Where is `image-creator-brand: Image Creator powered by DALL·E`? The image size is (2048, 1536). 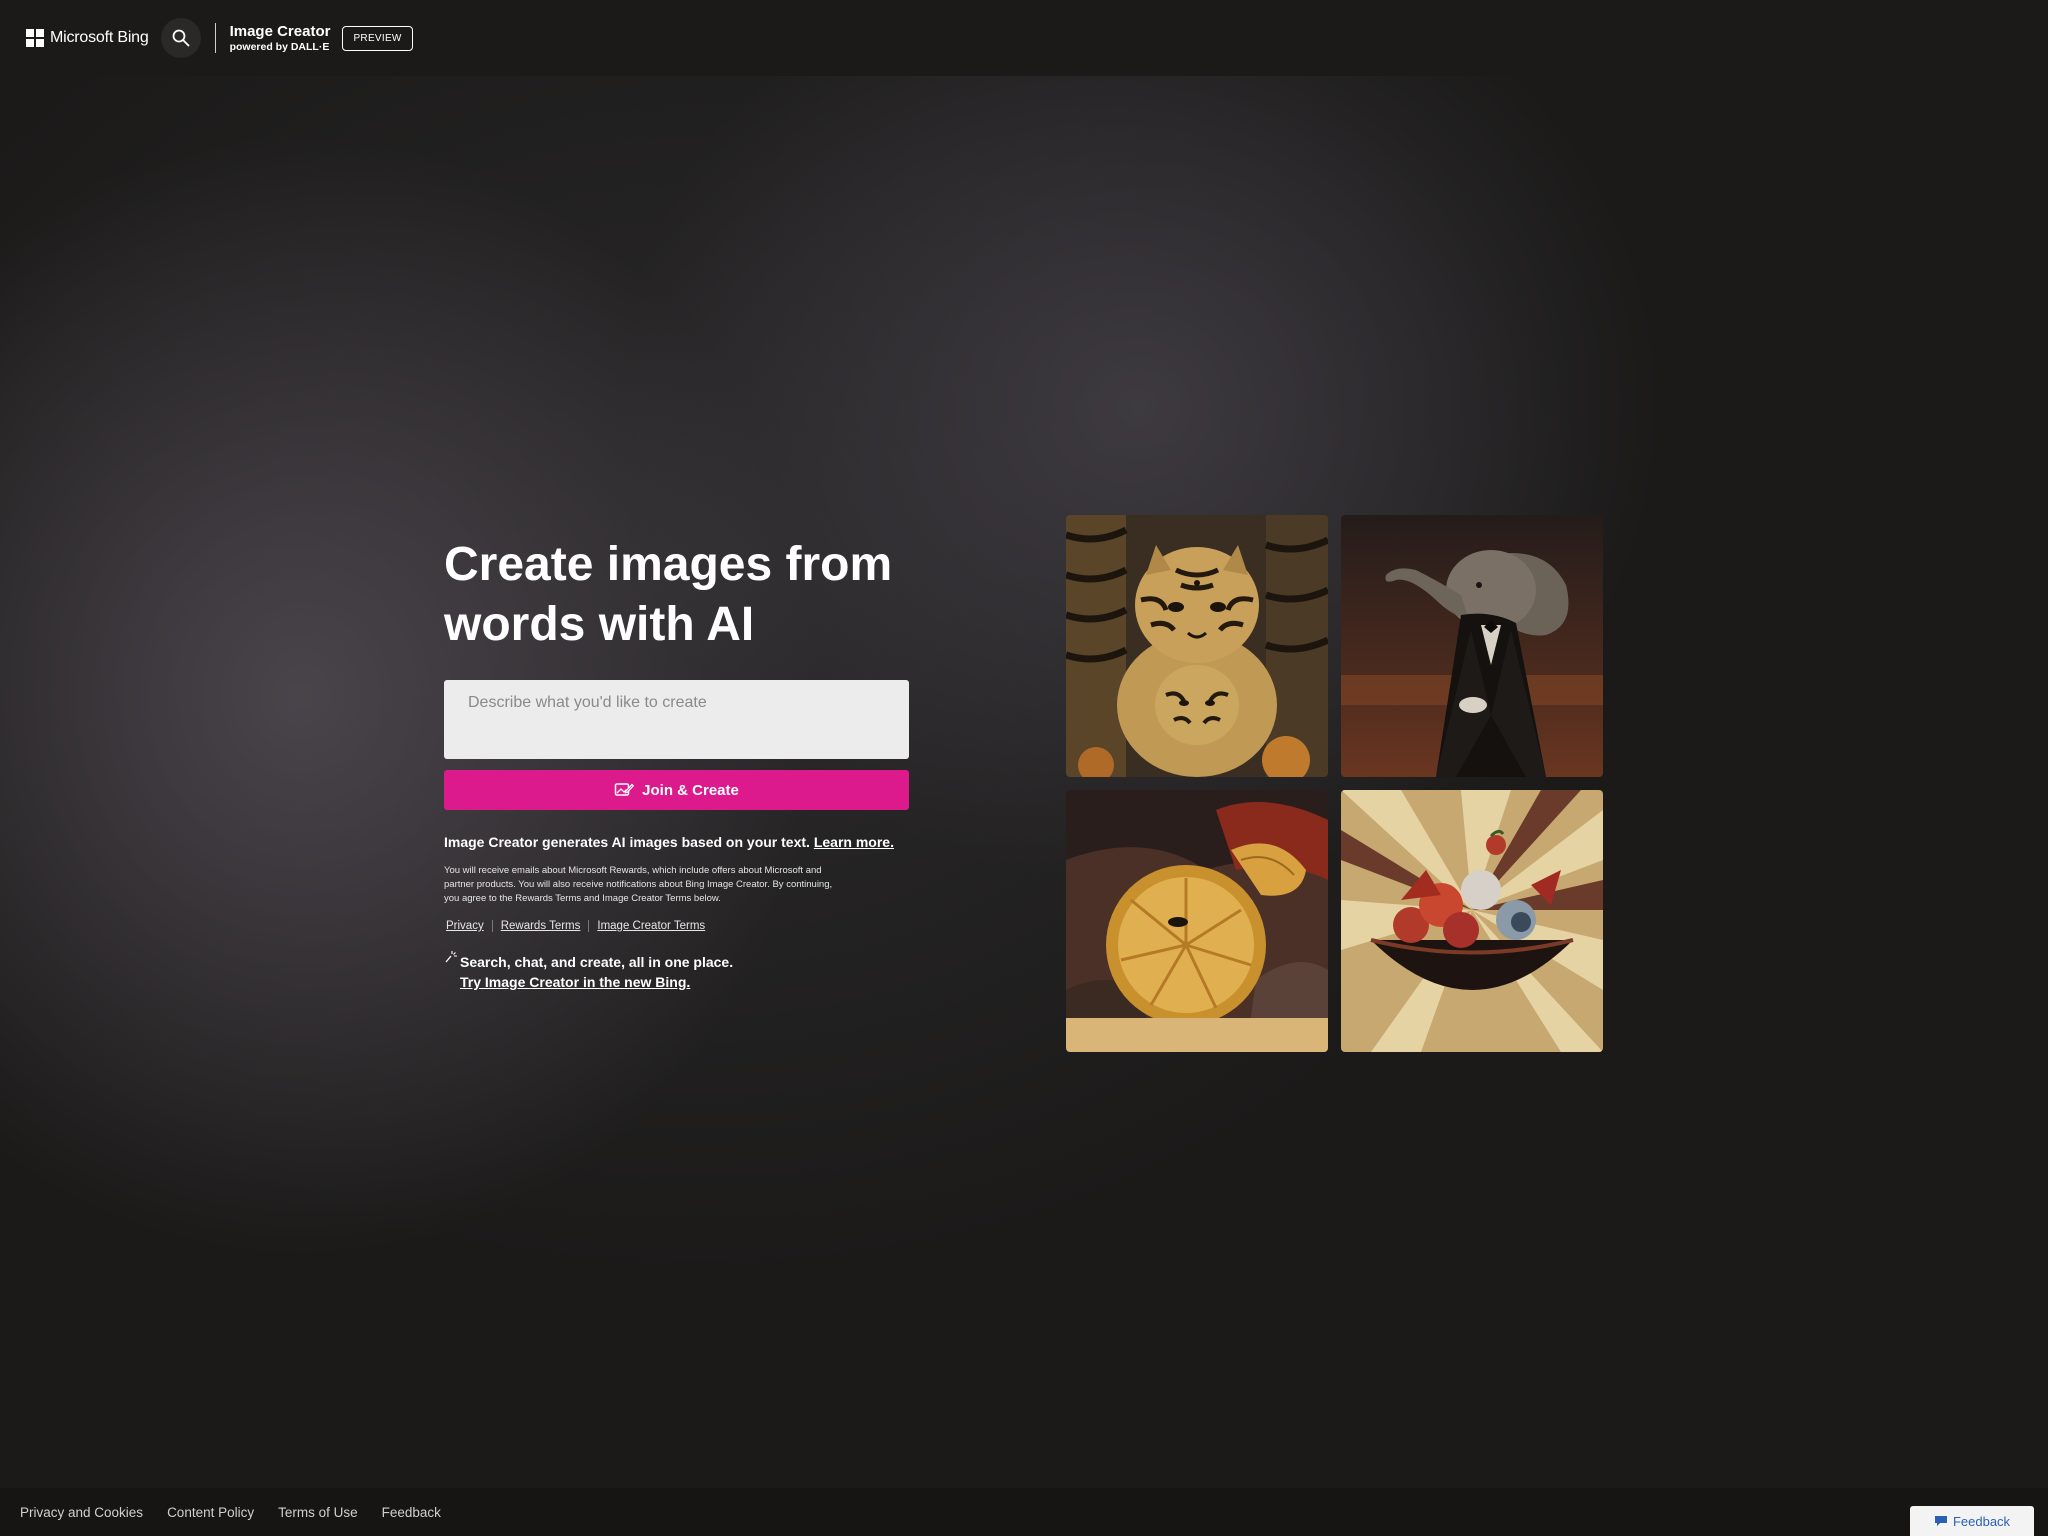 image-creator-brand: Image Creator powered by DALL·E is located at coordinates (280, 37).